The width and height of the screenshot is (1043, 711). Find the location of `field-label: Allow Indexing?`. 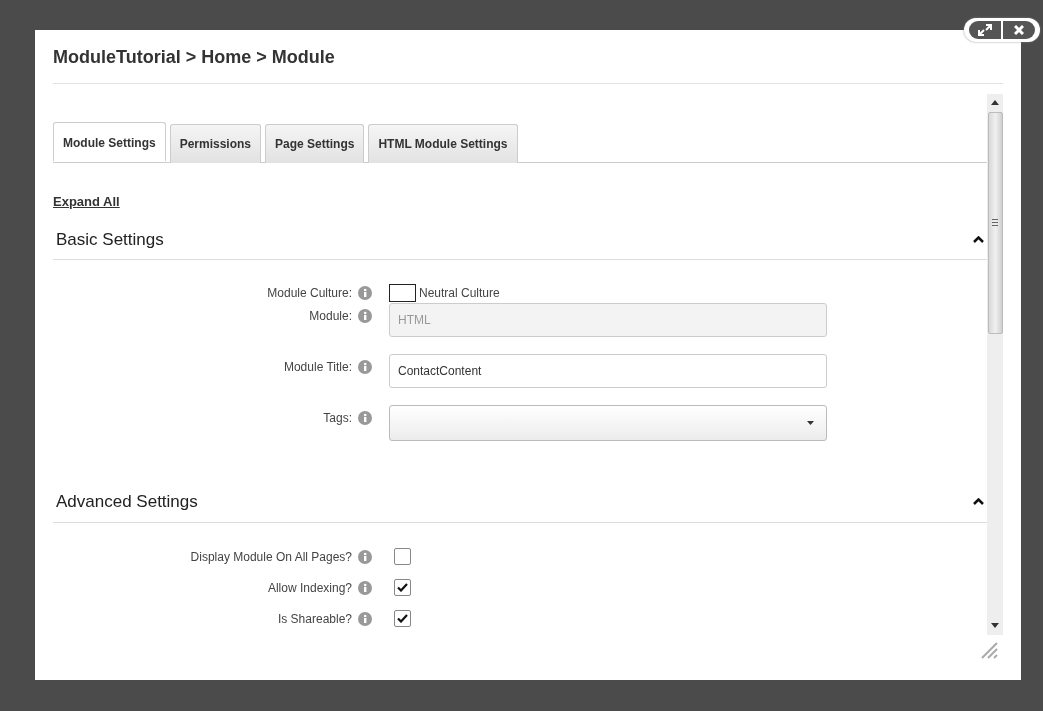

field-label: Allow Indexing? is located at coordinates (309, 588).